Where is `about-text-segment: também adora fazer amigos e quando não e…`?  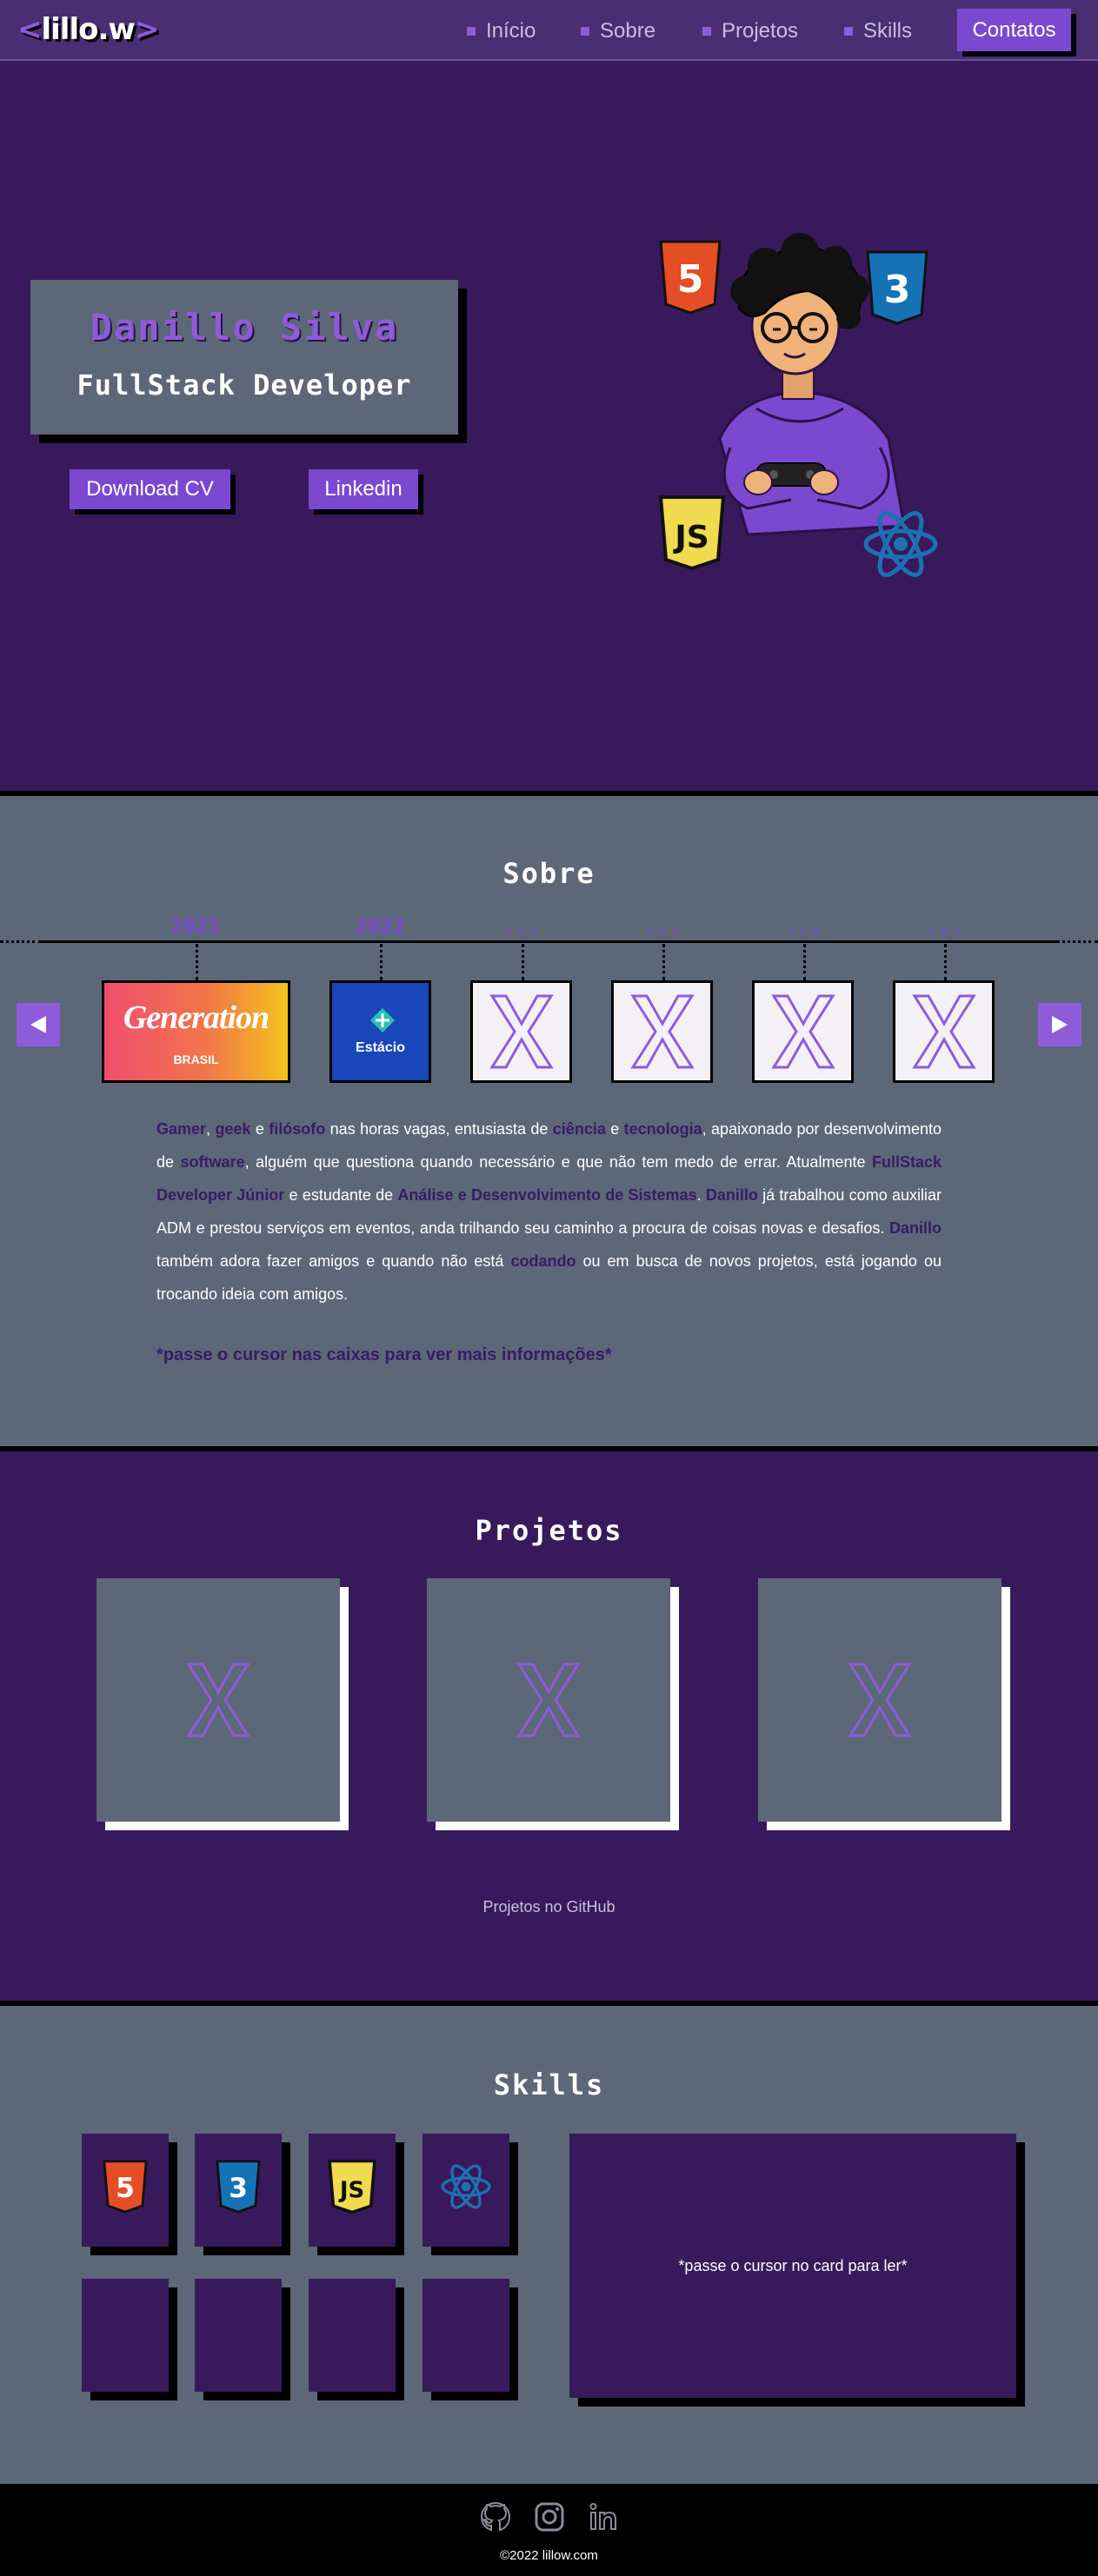 about-text-segment: também adora fazer amigos e quando não e… is located at coordinates (333, 1261).